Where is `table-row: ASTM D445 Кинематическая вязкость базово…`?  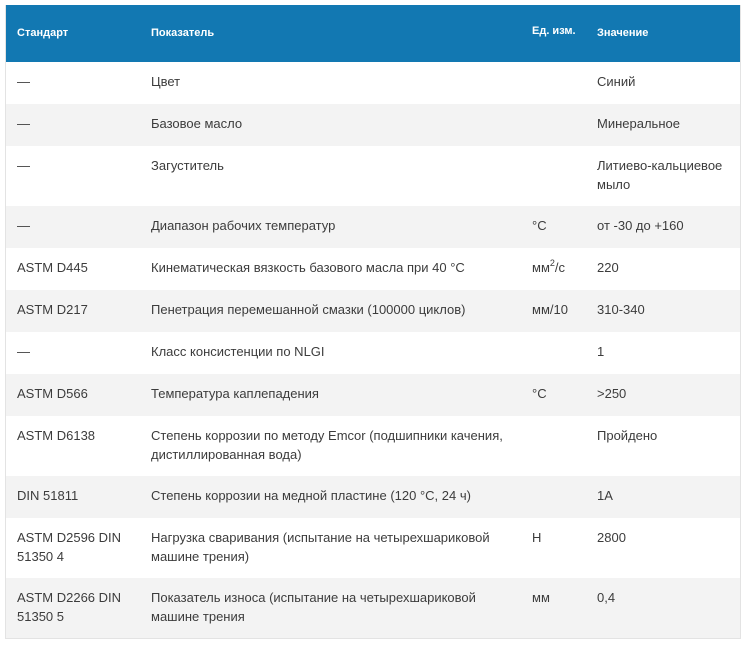
table-row: ASTM D445 Кинематическая вязкость базово… is located at coordinates (373, 269).